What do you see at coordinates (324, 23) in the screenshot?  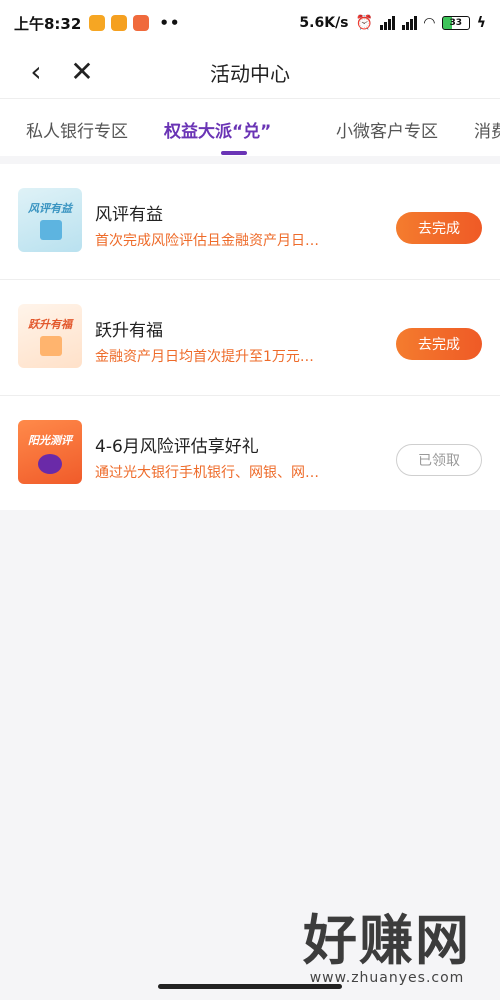 I see `network-speed: 5.6K/s` at bounding box center [324, 23].